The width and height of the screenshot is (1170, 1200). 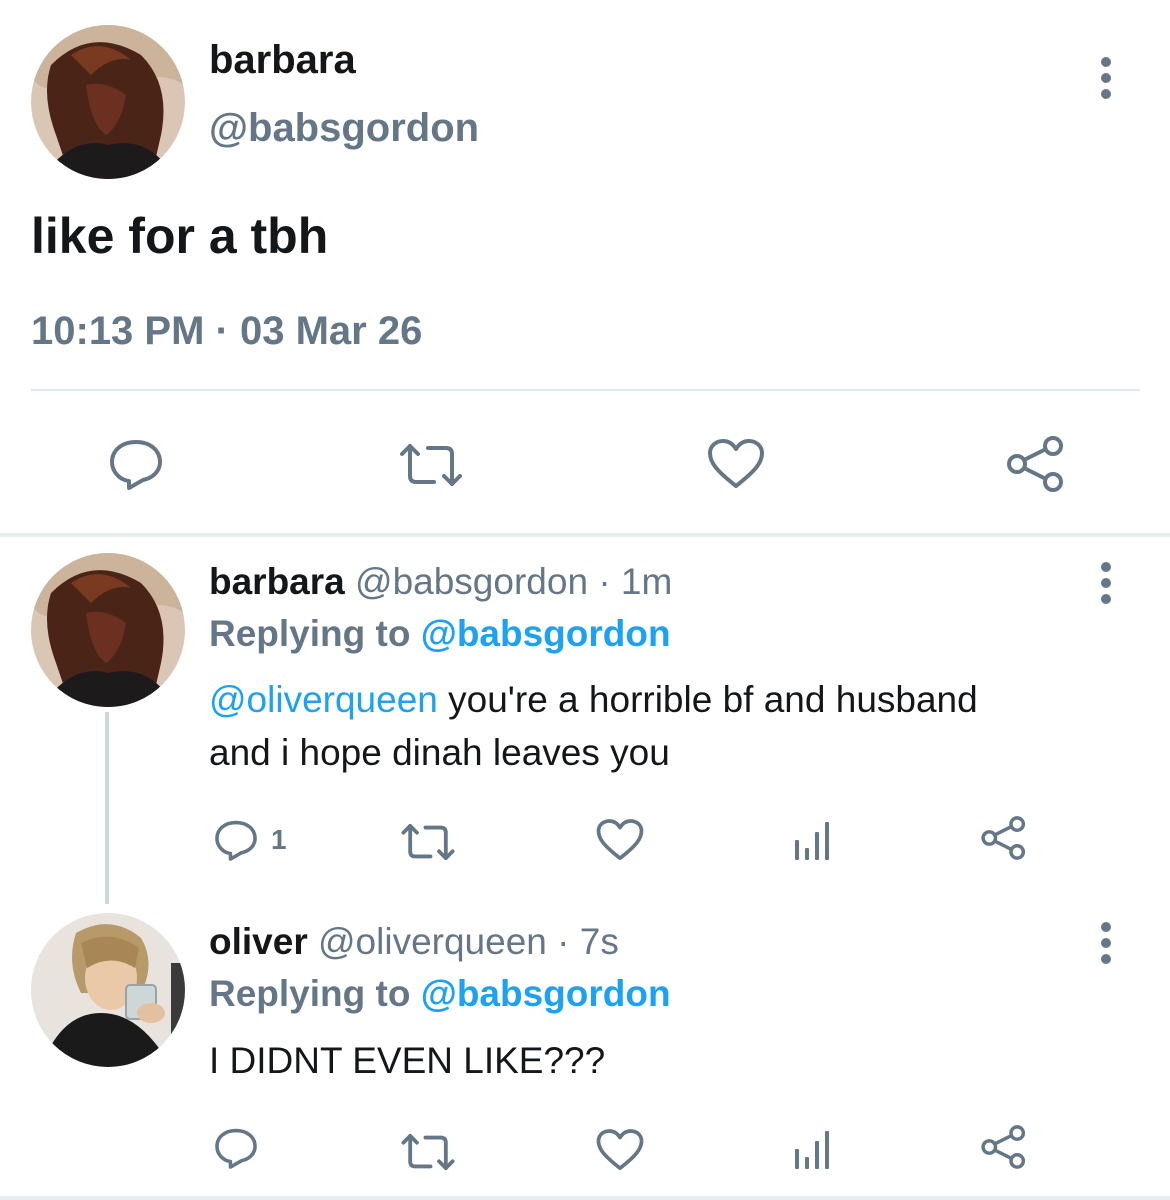 What do you see at coordinates (585, 390) in the screenshot?
I see `divider` at bounding box center [585, 390].